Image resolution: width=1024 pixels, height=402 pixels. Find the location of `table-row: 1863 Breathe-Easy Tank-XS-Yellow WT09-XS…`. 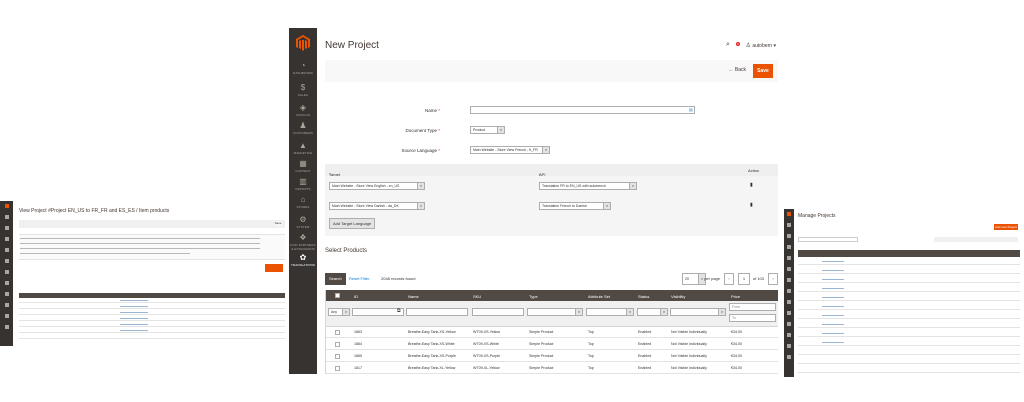

table-row: 1863 Breathe-Easy Tank-XS-Yellow WT09-XS… is located at coordinates (552, 332).